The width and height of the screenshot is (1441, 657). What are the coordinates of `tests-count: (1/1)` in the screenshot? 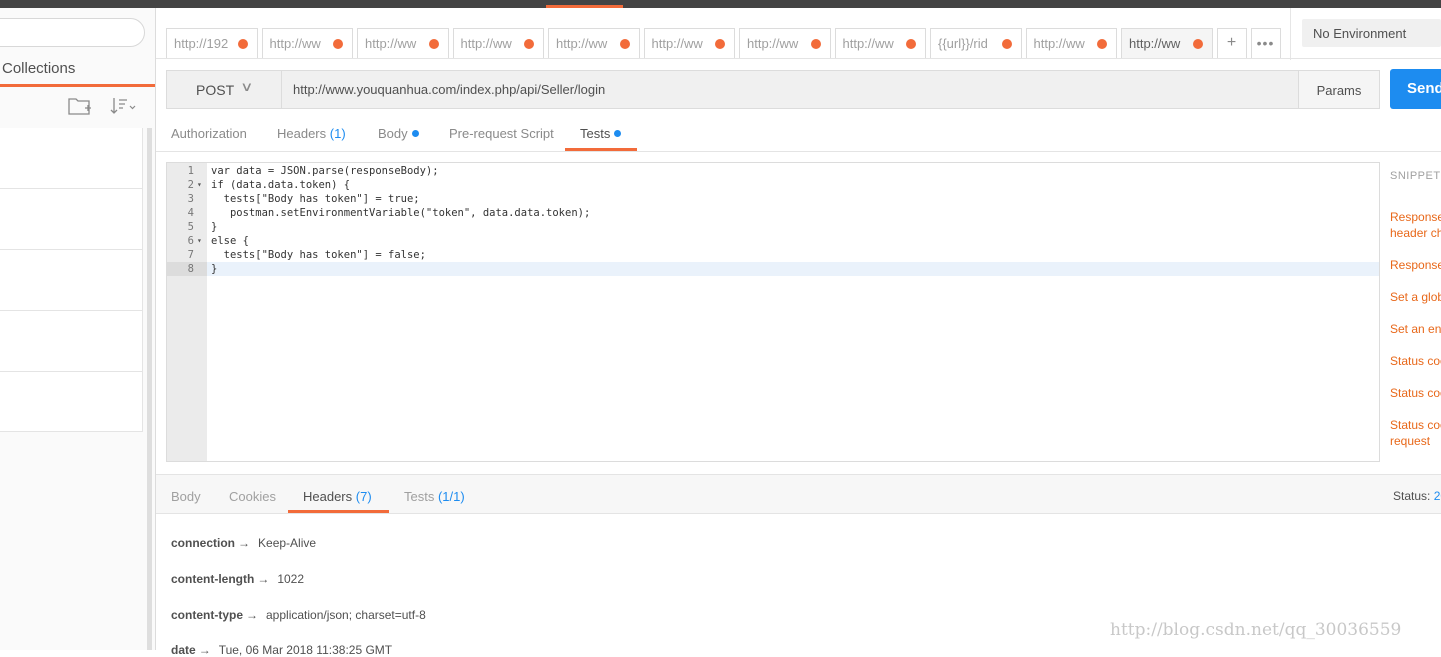 It's located at (451, 496).